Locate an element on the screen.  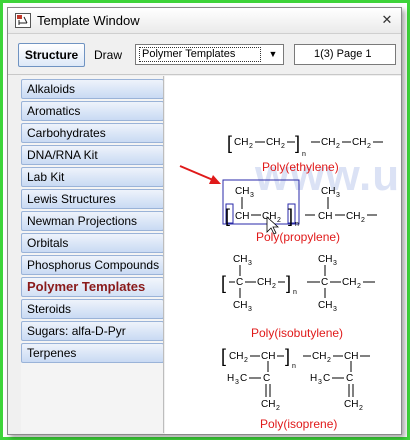
sidebar-item: Steroids is located at coordinates (92, 309).